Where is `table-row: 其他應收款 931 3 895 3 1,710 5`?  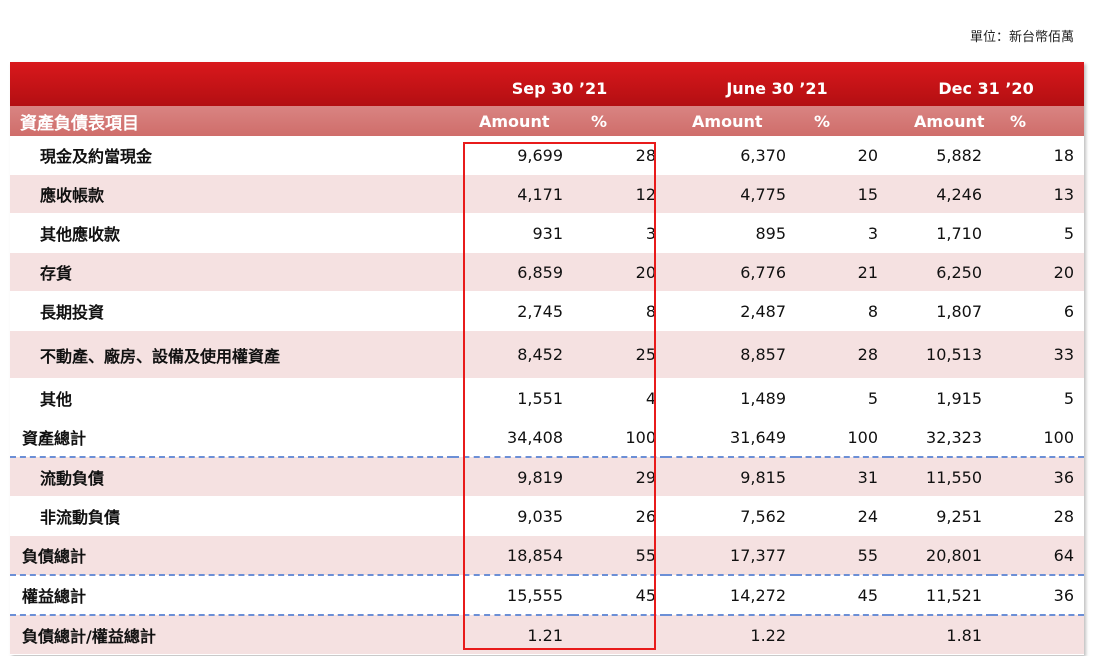
table-row: 其他應收款 931 3 895 3 1,710 5 is located at coordinates (547, 233).